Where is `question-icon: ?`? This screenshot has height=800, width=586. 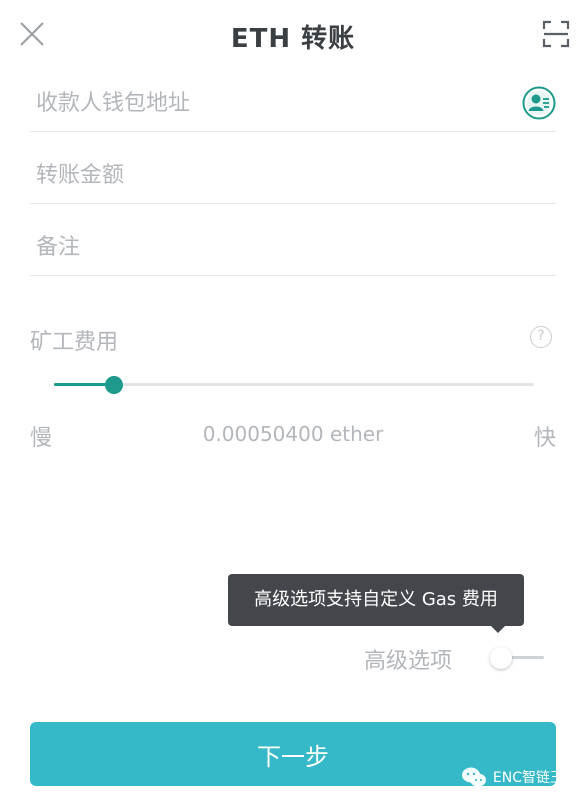
question-icon: ? is located at coordinates (541, 336).